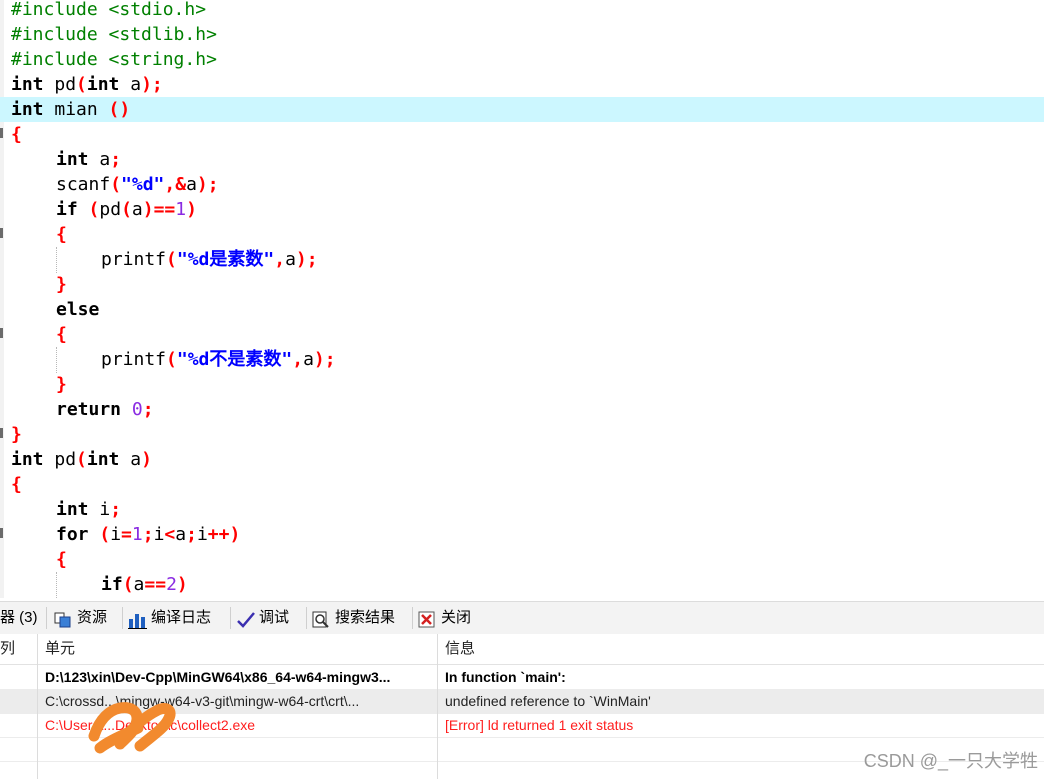 The width and height of the screenshot is (1044, 779). Describe the element at coordinates (522, 459) in the screenshot. I see `code-line: int pd(int a)` at that location.